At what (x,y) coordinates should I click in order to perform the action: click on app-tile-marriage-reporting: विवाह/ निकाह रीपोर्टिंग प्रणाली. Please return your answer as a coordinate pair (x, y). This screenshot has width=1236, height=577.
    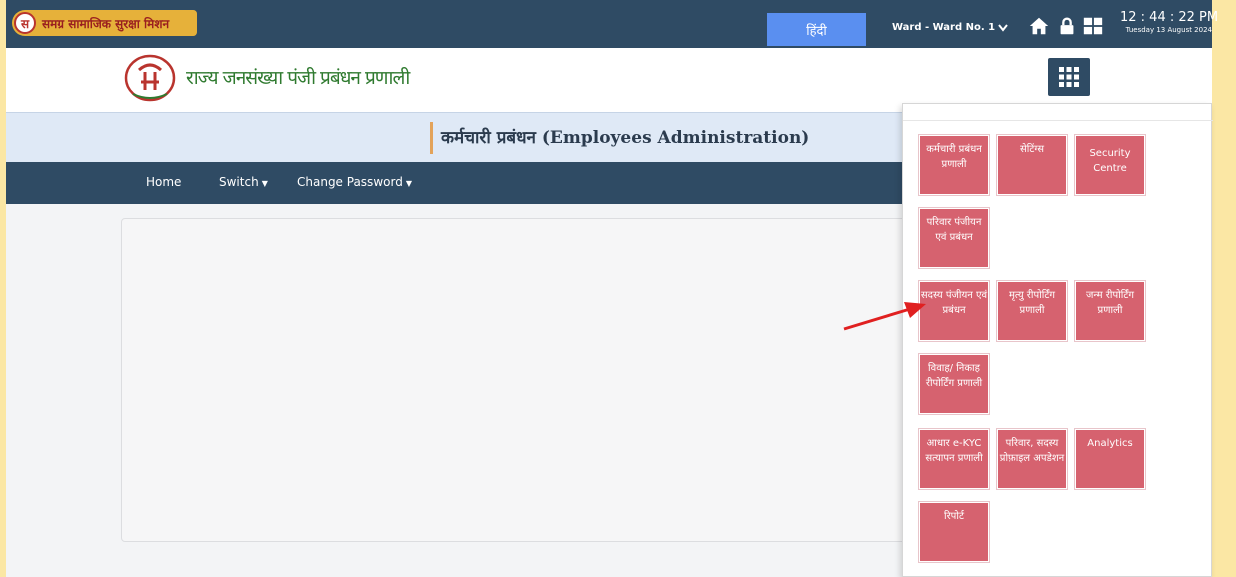
    Looking at the image, I should click on (954, 384).